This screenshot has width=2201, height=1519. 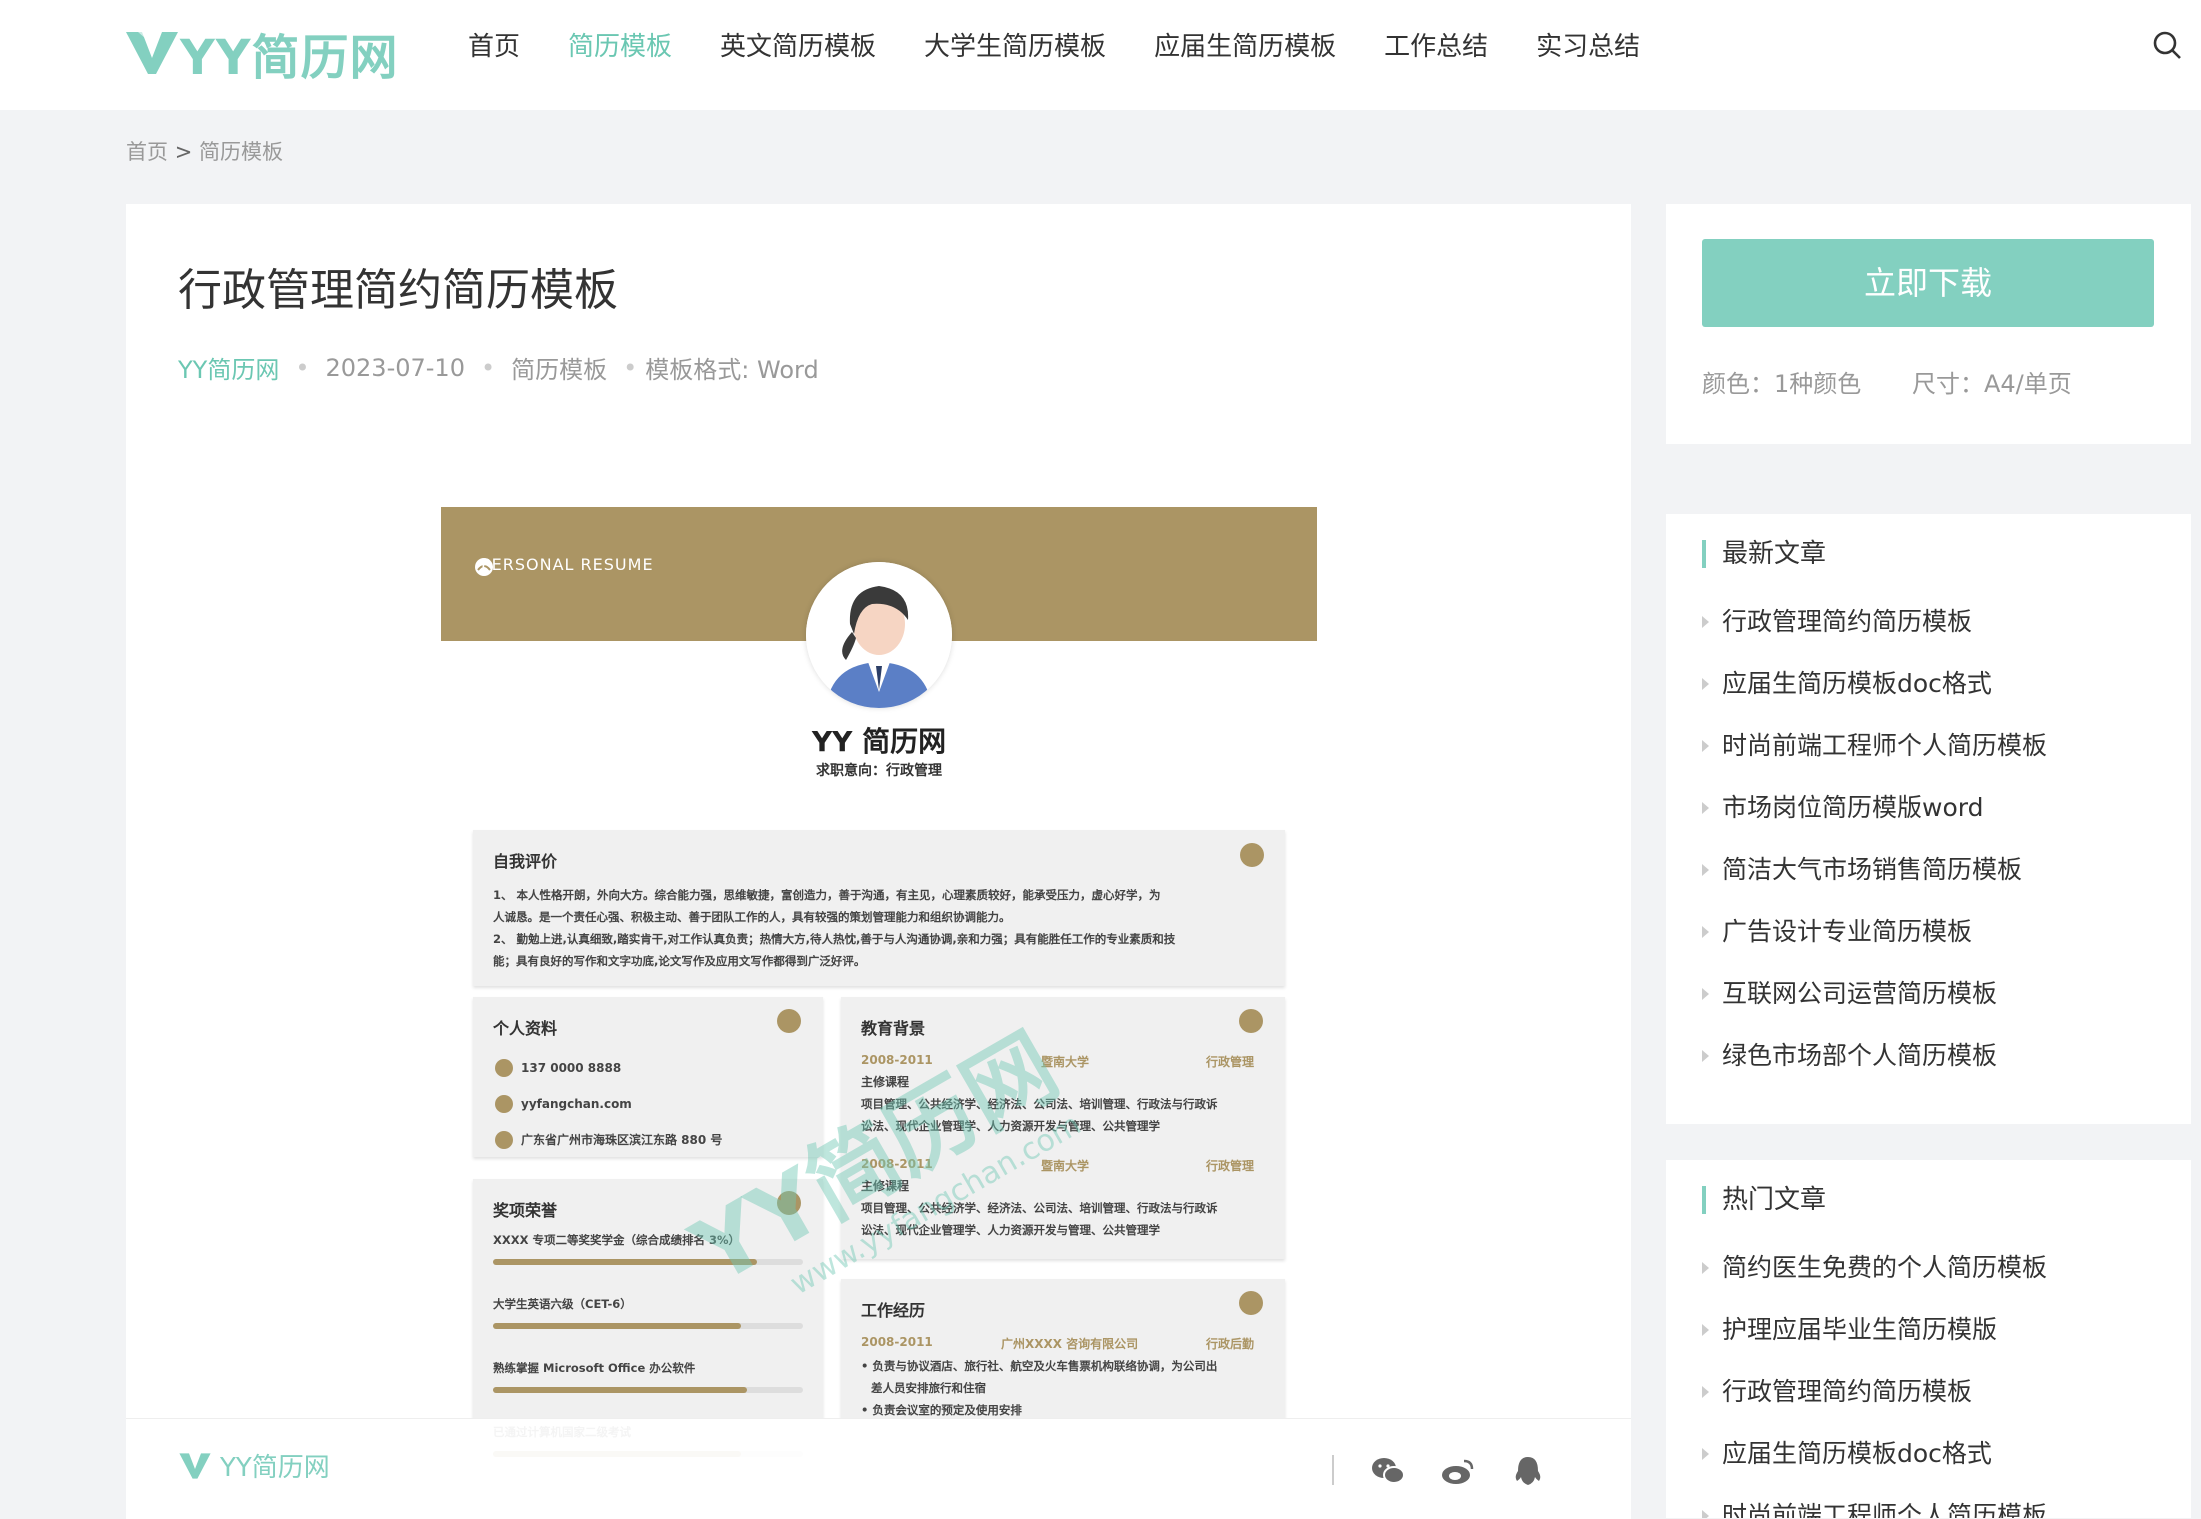 I want to click on resume-section-title: 教育背景, so click(x=893, y=1028).